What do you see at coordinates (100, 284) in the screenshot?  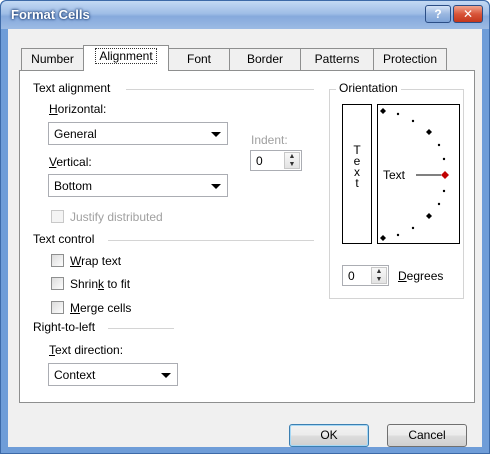 I see `shrink-to-fit-label: Shrink to fit` at bounding box center [100, 284].